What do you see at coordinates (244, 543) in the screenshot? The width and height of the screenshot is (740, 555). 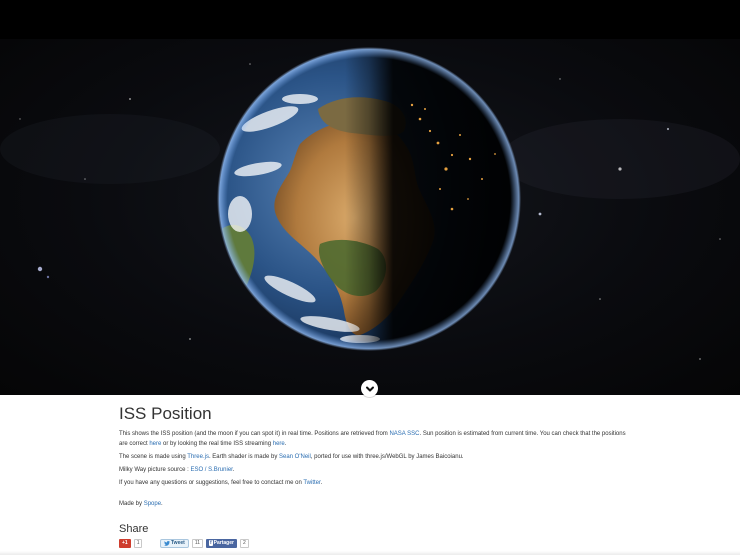 I see `facebook-count: 2` at bounding box center [244, 543].